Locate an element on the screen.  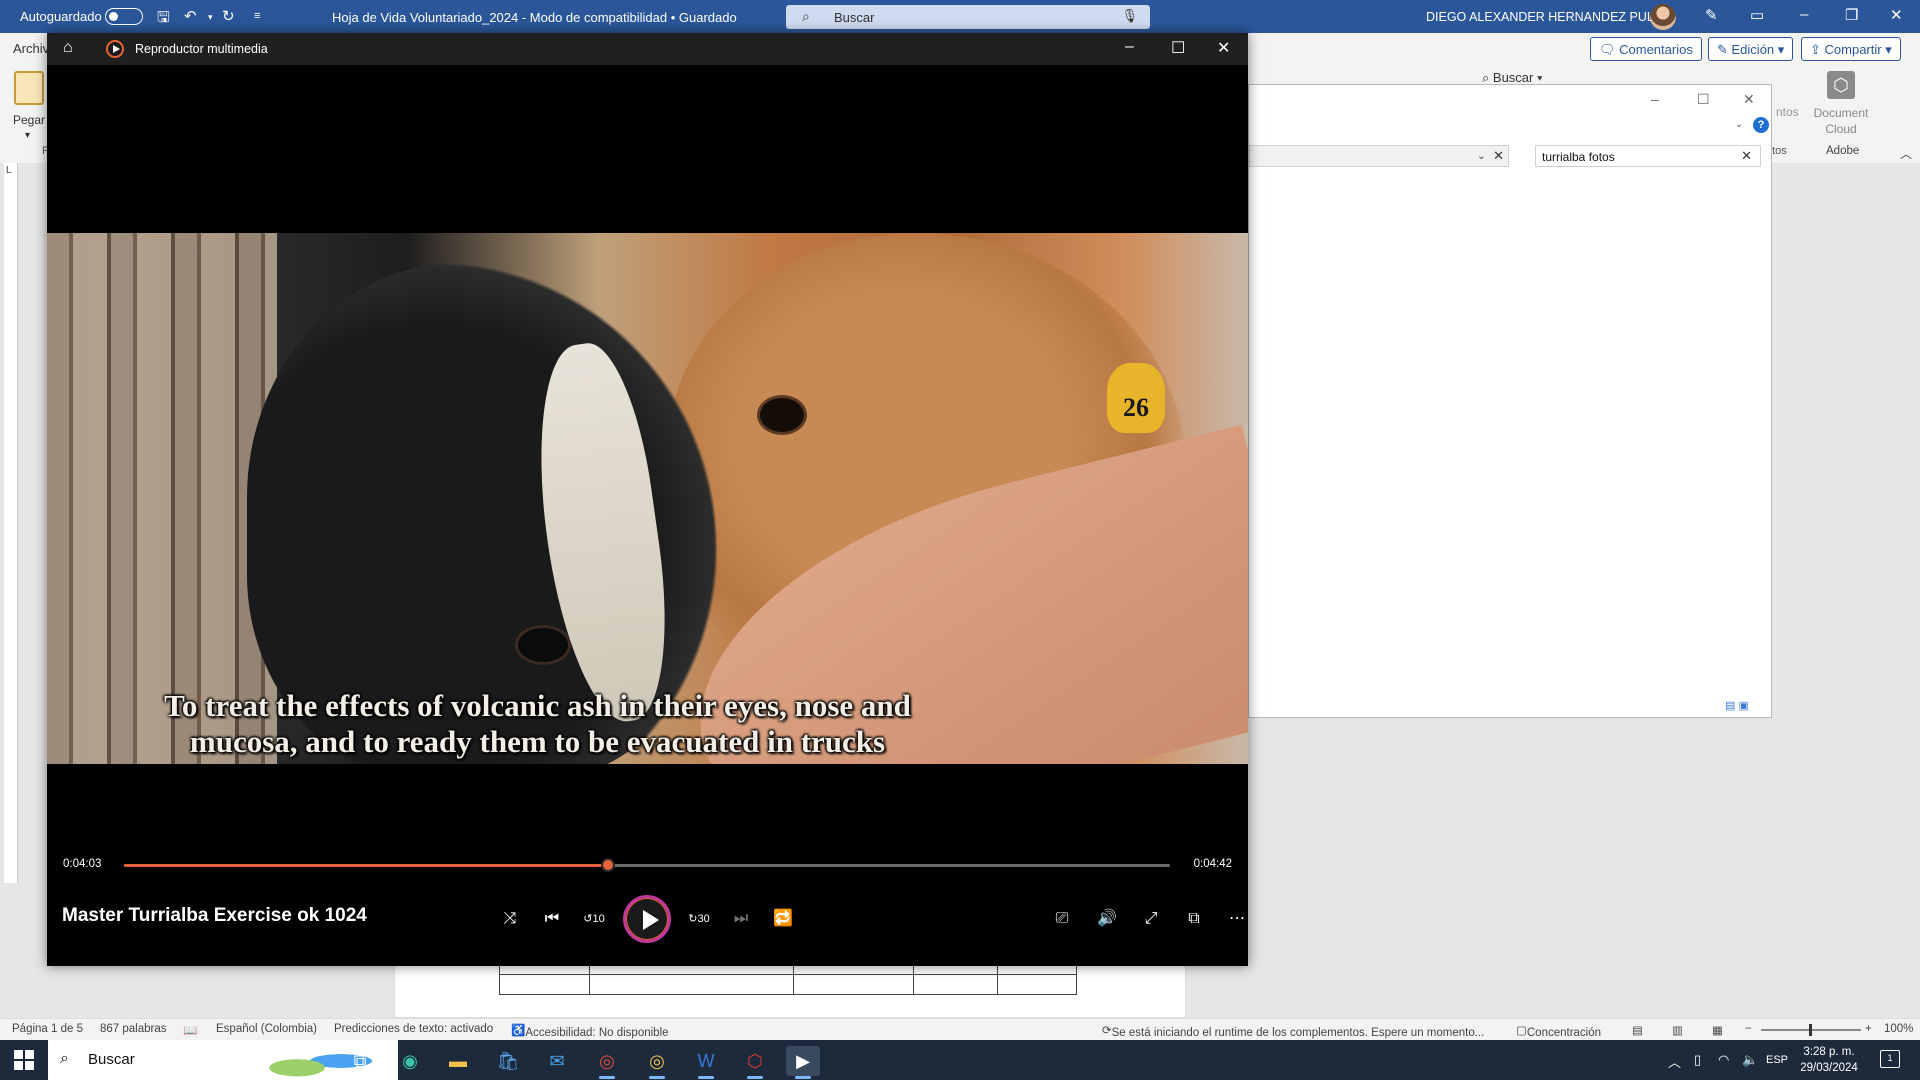
tab-file: Archiv is located at coordinates (31, 48).